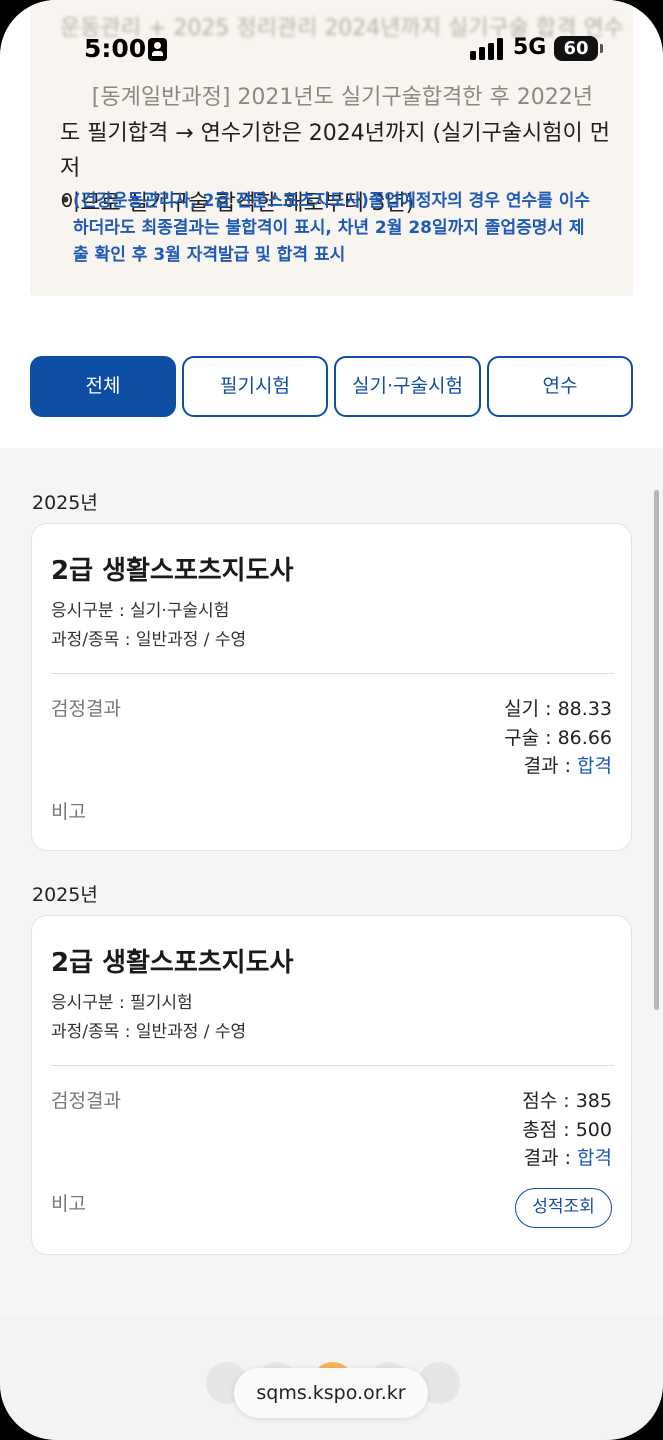  I want to click on tab-written-exam: 필기시험, so click(255, 386).